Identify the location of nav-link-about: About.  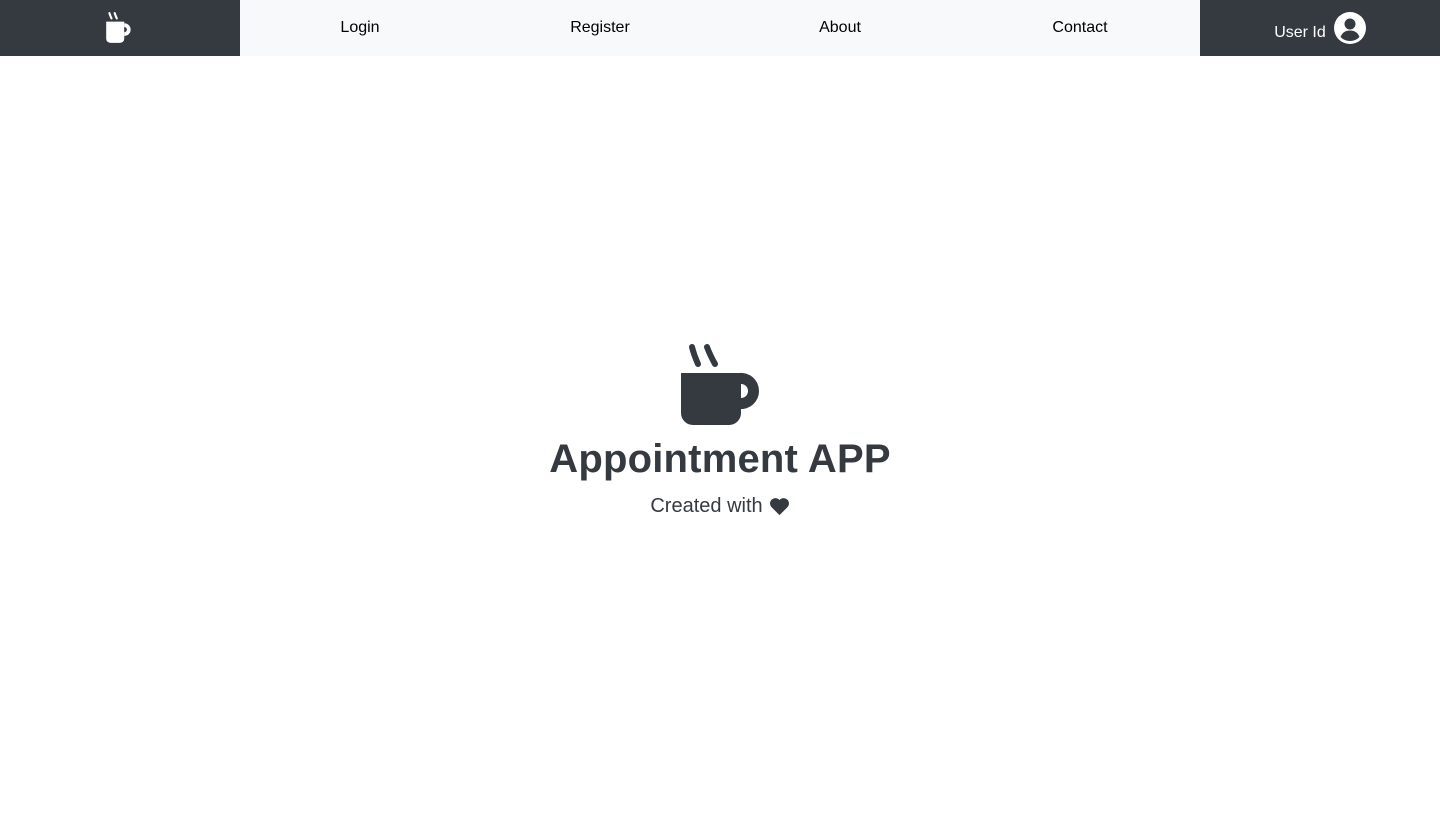
(840, 28).